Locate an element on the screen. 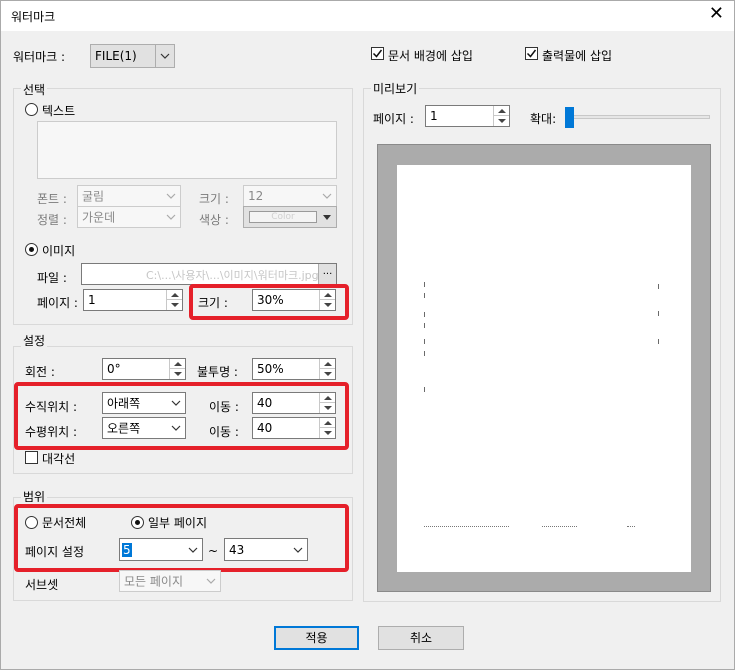 Image resolution: width=735 pixels, height=670 pixels. image-radio-label: 이미지 is located at coordinates (59, 251).